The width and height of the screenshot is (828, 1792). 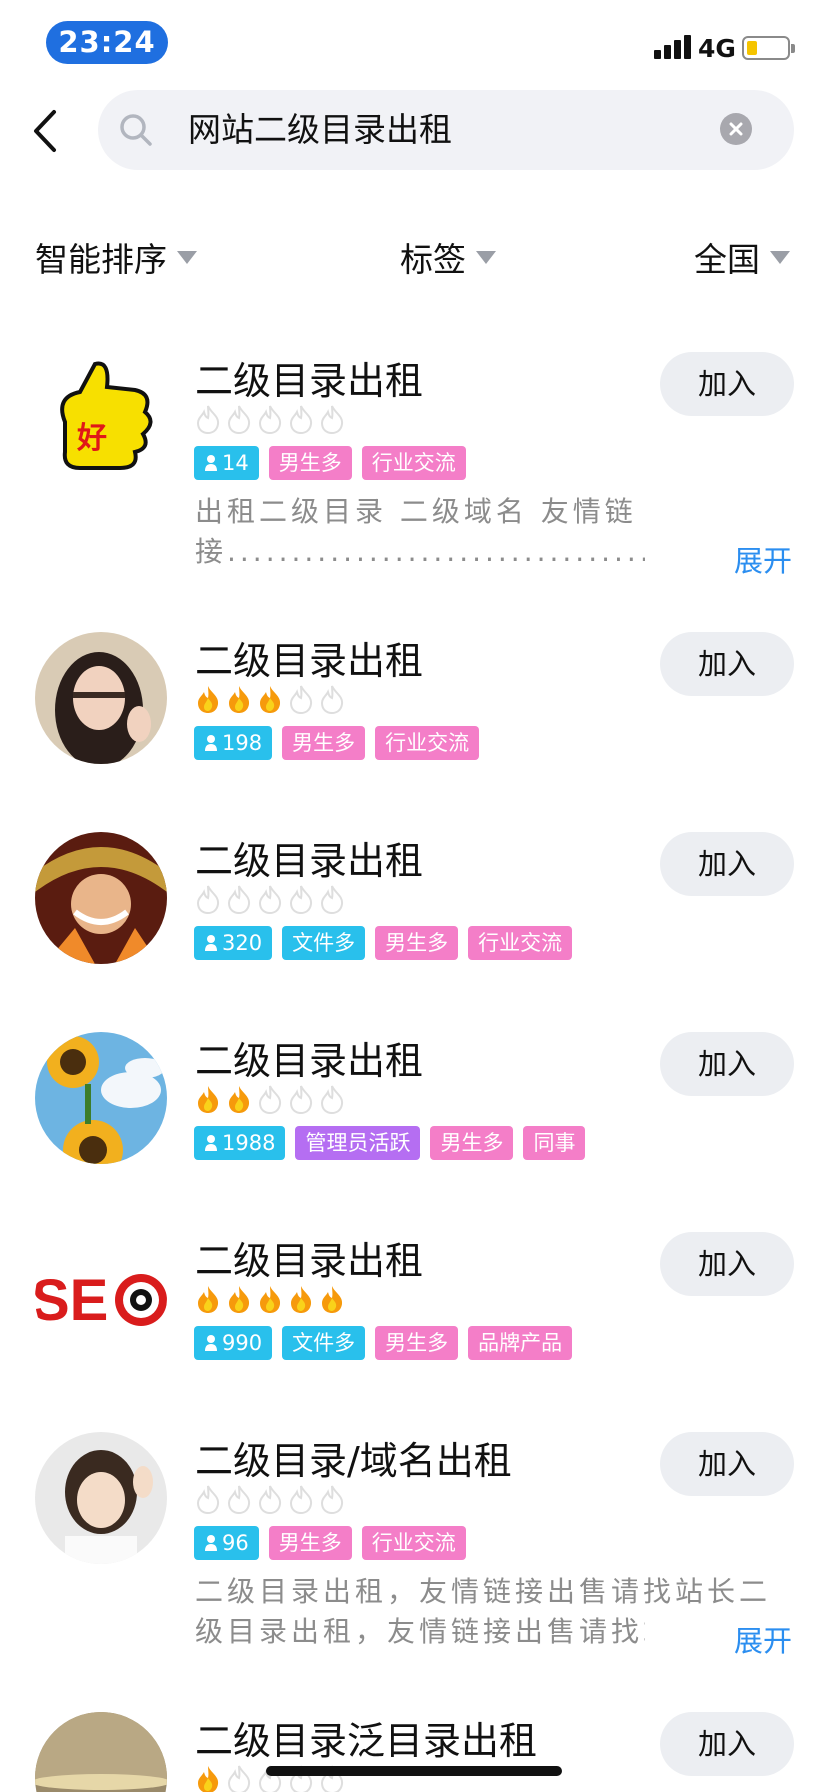 I want to click on filter-region-label: 全国, so click(x=727, y=259).